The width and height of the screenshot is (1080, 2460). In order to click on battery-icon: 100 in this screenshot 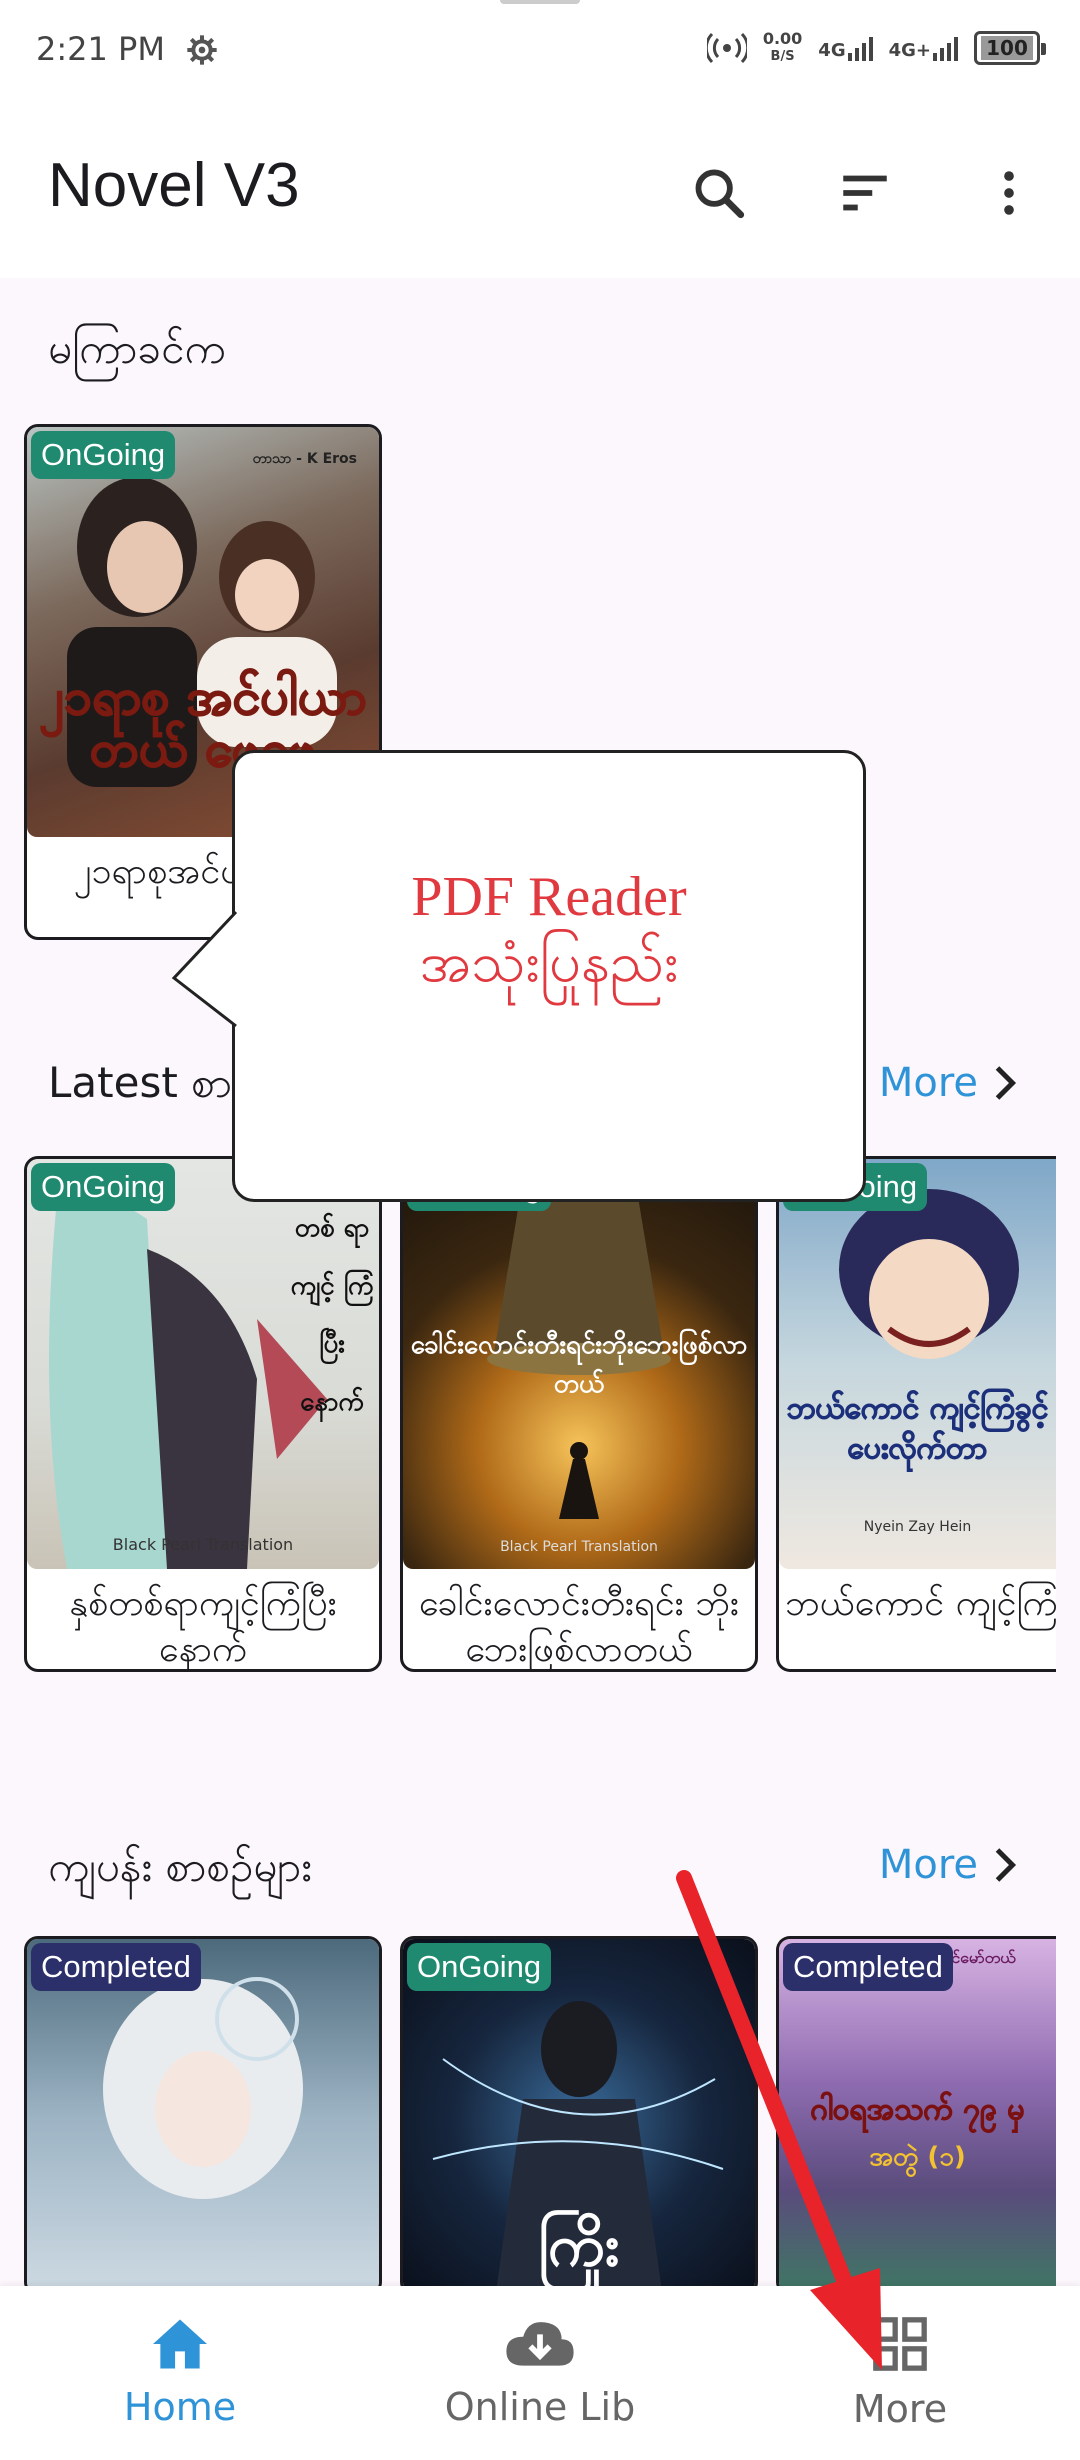, I will do `click(1010, 48)`.